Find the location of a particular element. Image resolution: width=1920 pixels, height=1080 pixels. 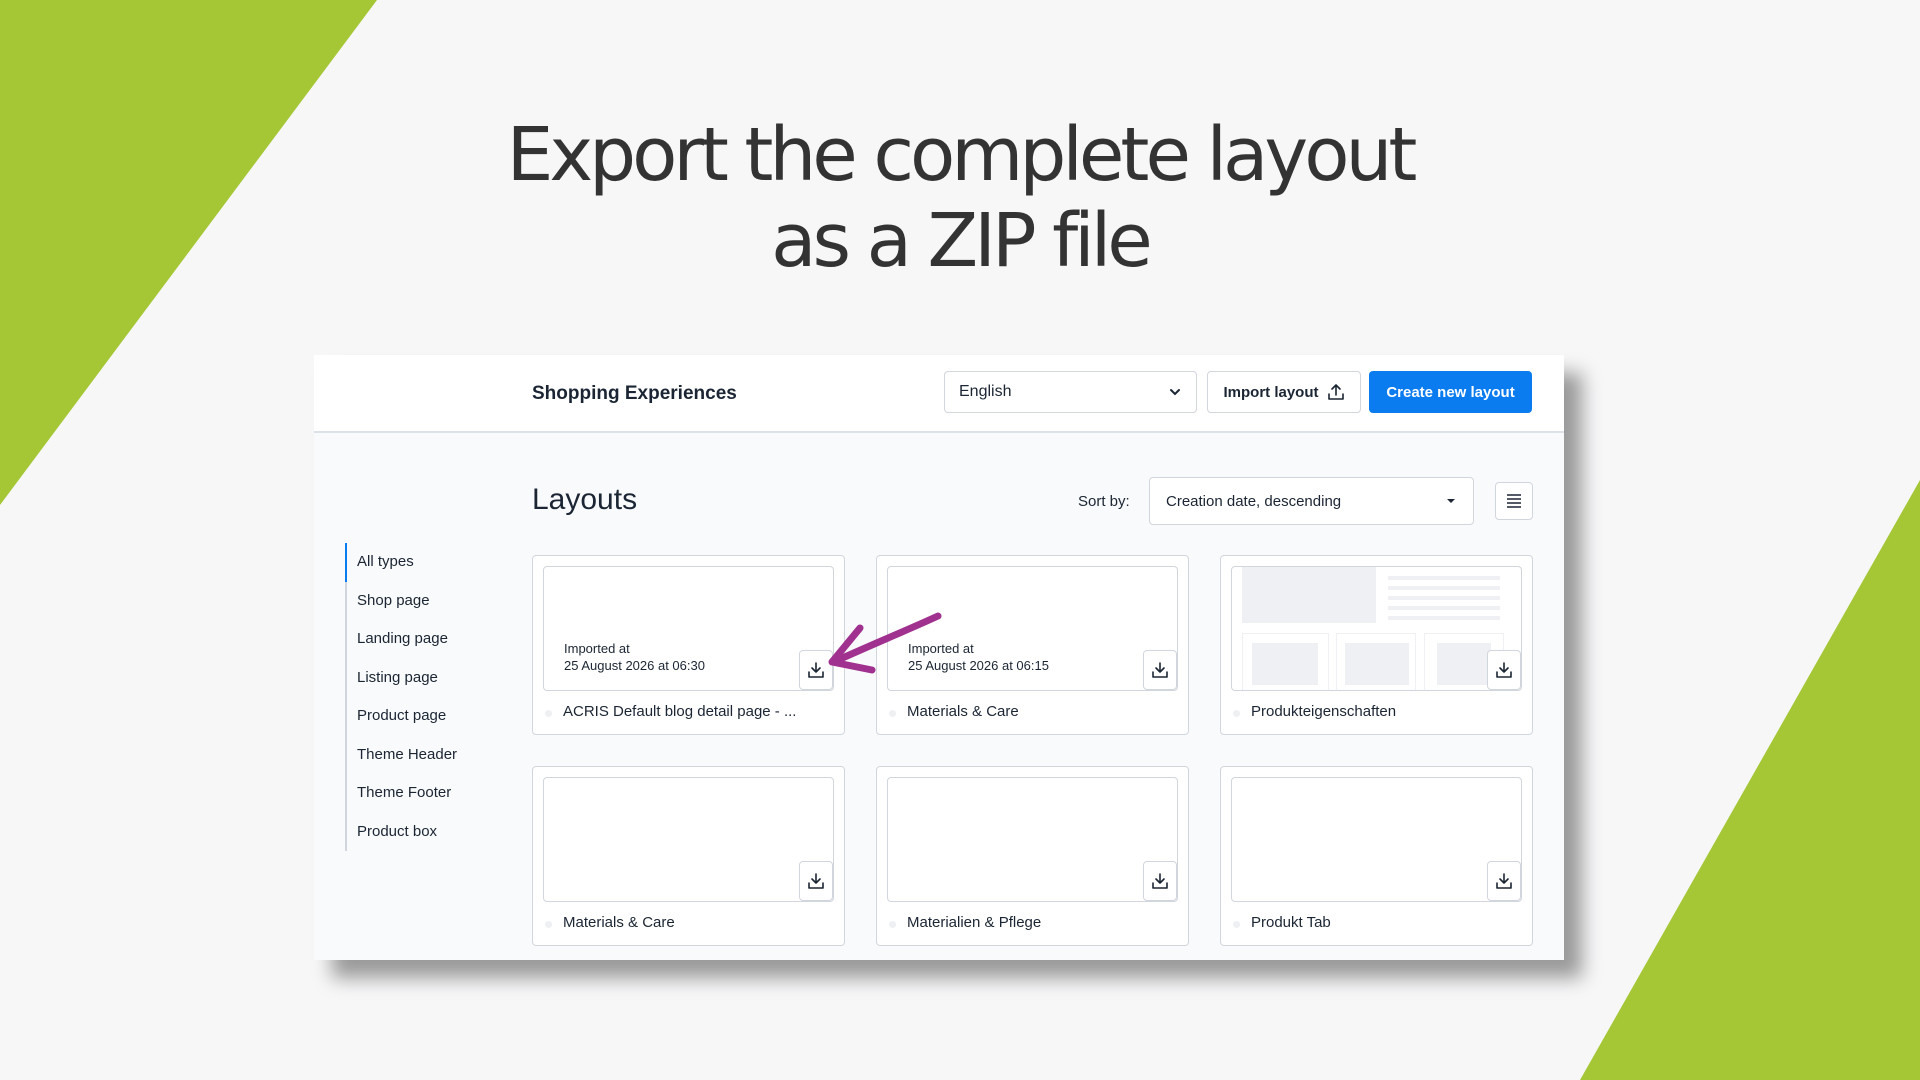

language-value: English is located at coordinates (985, 391).